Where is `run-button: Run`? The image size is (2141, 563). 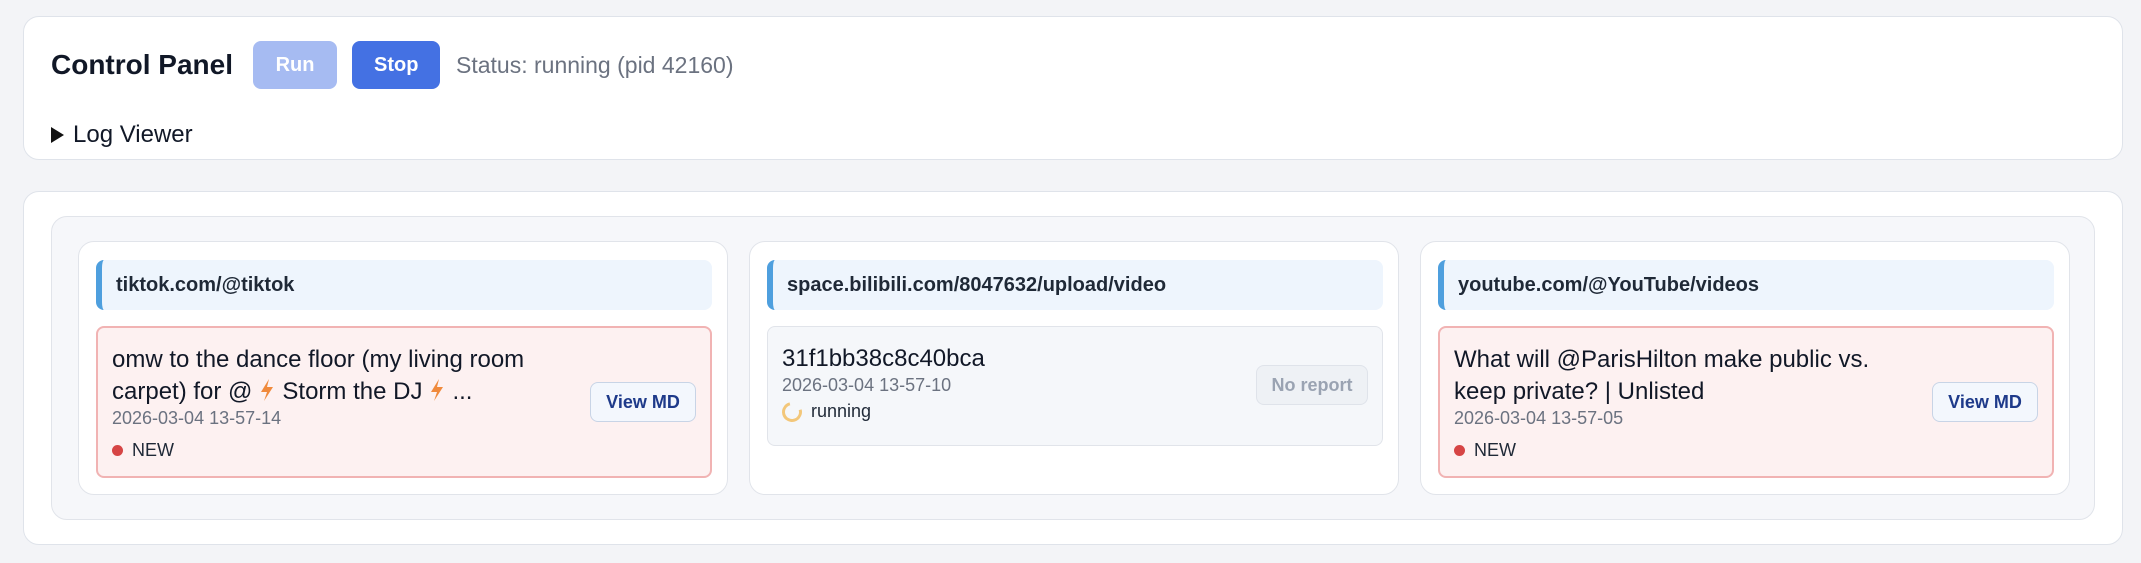
run-button: Run is located at coordinates (295, 65).